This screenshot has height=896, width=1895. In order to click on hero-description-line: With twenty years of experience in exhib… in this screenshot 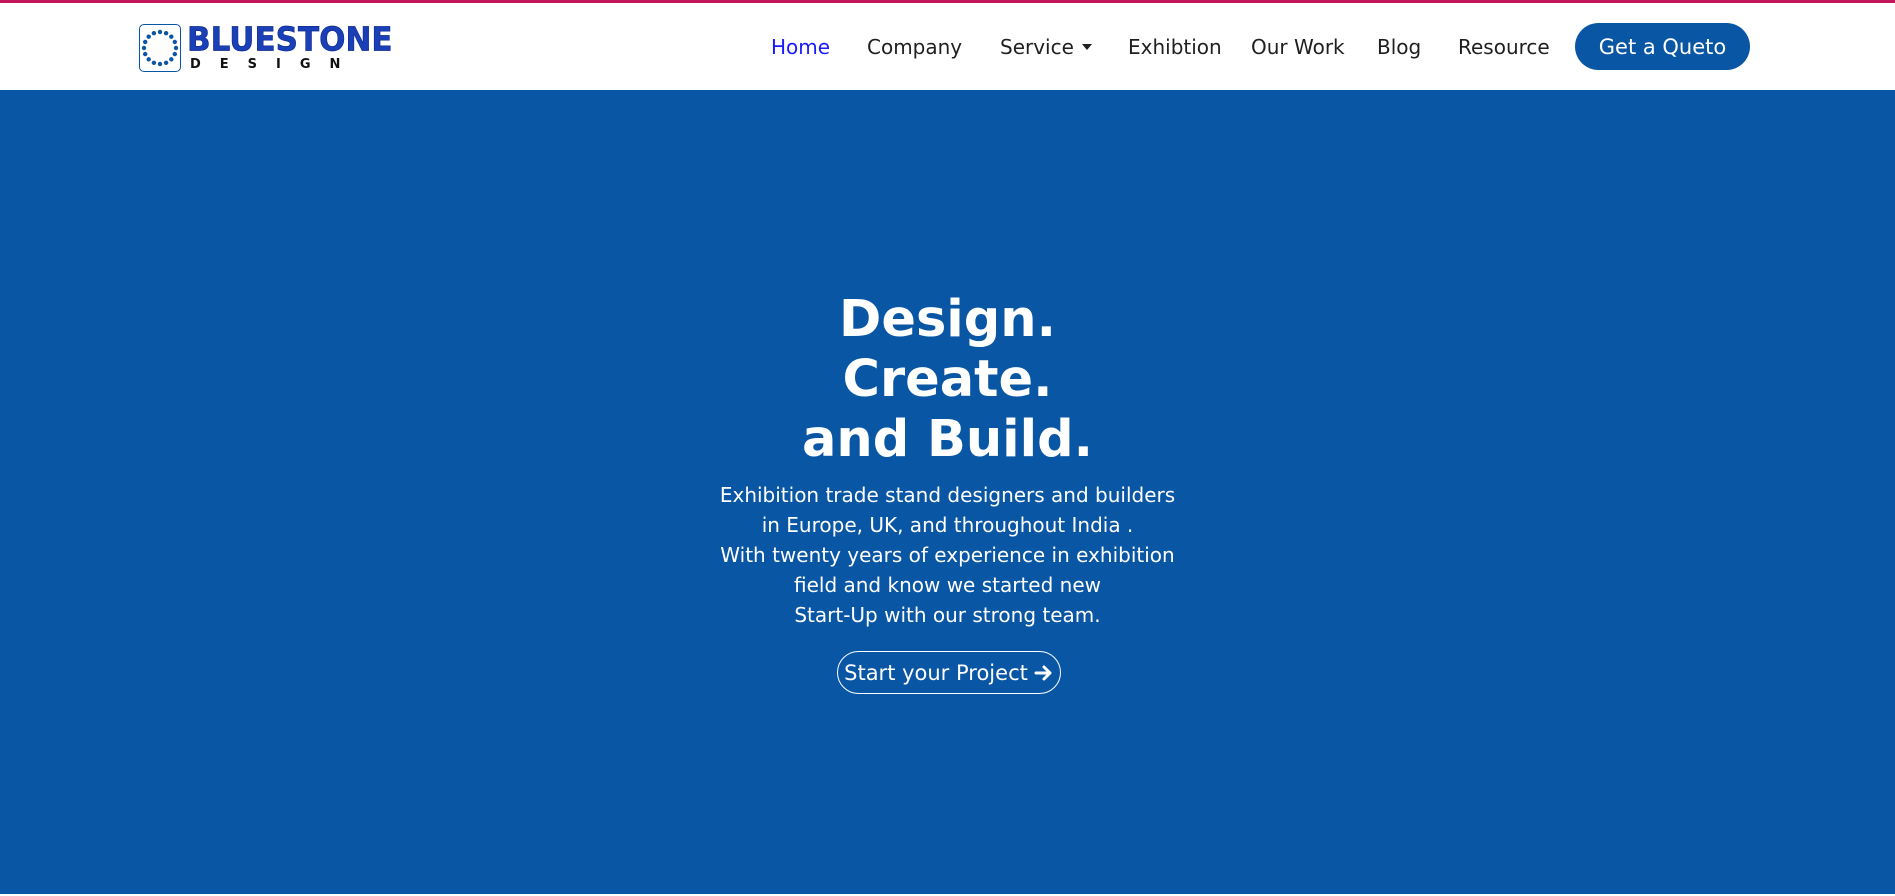, I will do `click(947, 555)`.